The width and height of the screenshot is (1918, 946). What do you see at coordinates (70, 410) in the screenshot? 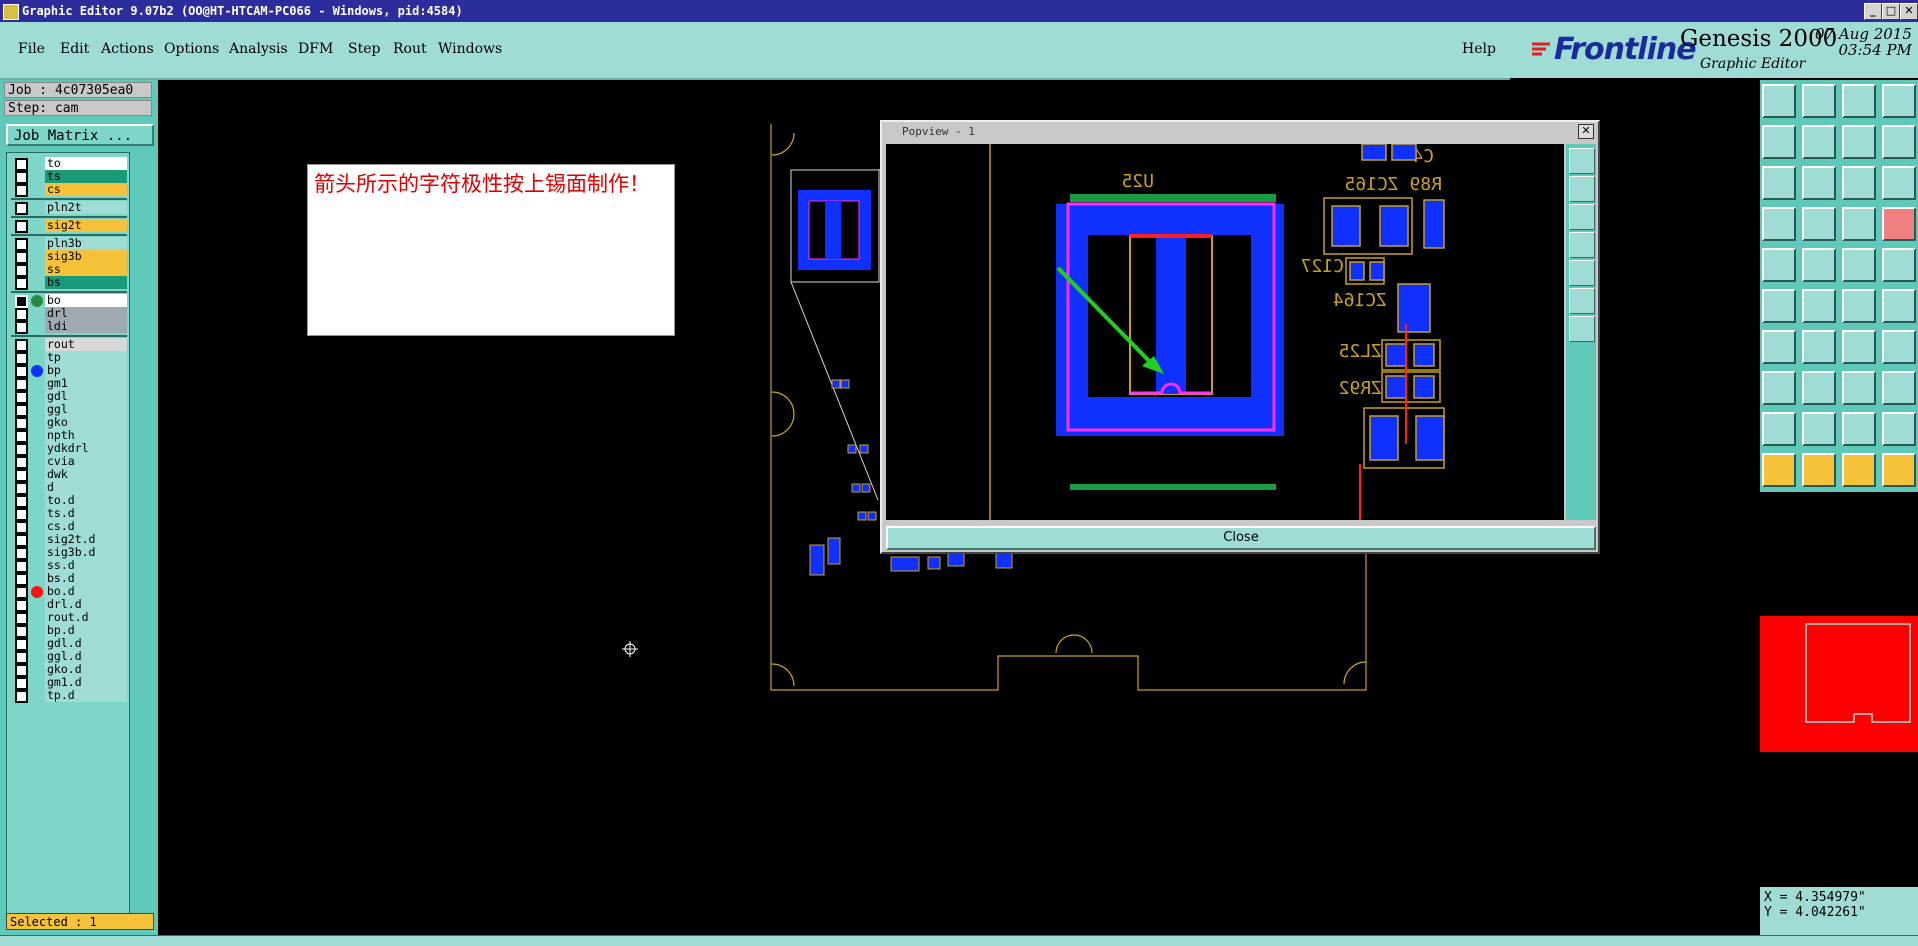
I see `layer-row-ggl: ggl` at bounding box center [70, 410].